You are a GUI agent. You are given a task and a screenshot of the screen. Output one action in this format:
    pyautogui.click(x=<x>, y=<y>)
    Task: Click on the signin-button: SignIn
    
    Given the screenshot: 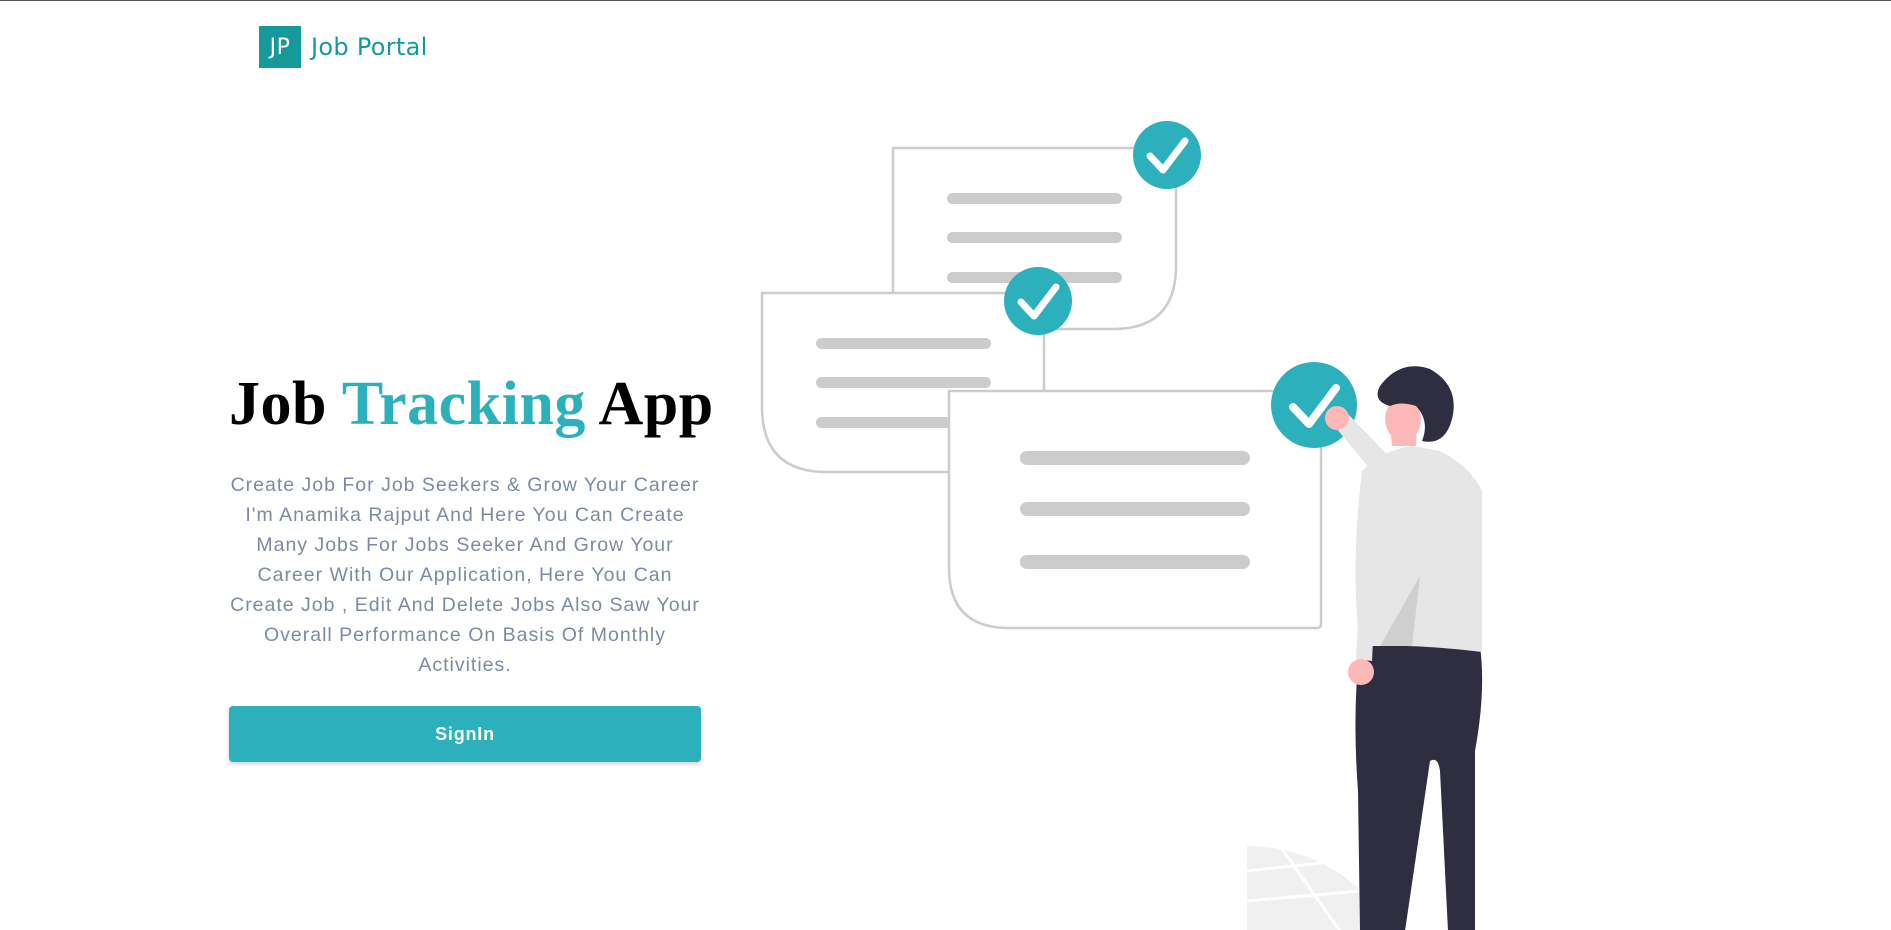 What is the action you would take?
    pyautogui.click(x=465, y=734)
    